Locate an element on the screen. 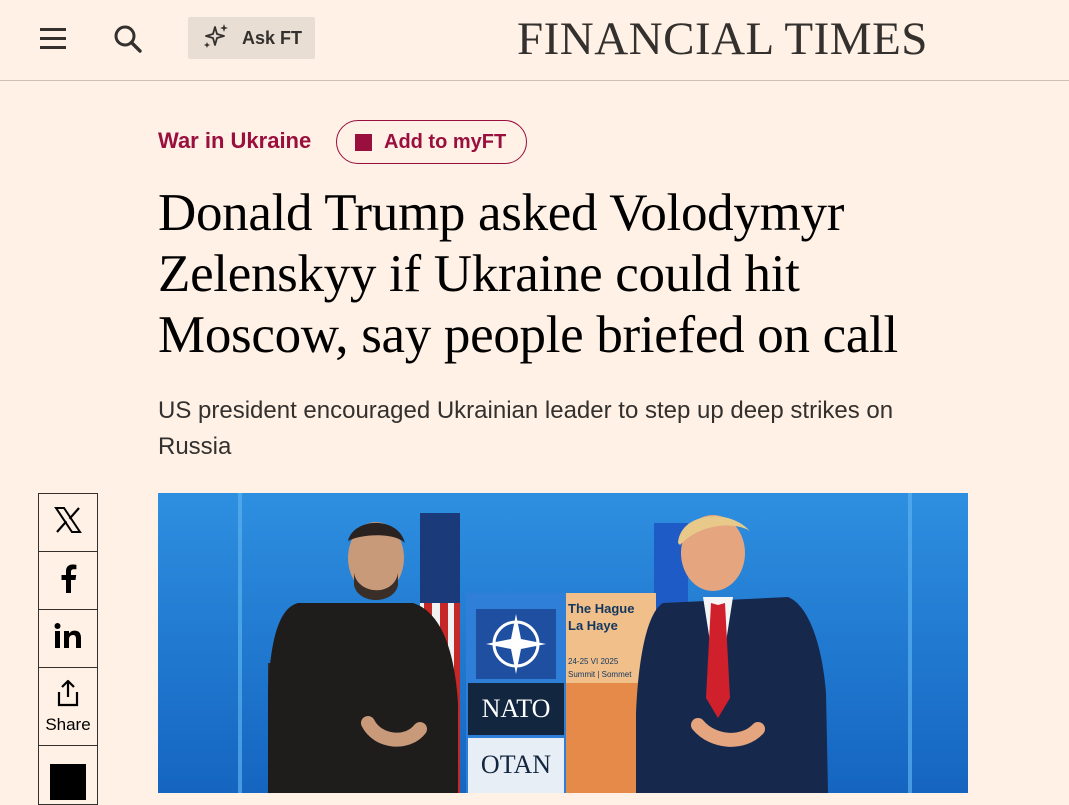  site-header: Ask FT FINANCIAL TIMES is located at coordinates (534, 40).